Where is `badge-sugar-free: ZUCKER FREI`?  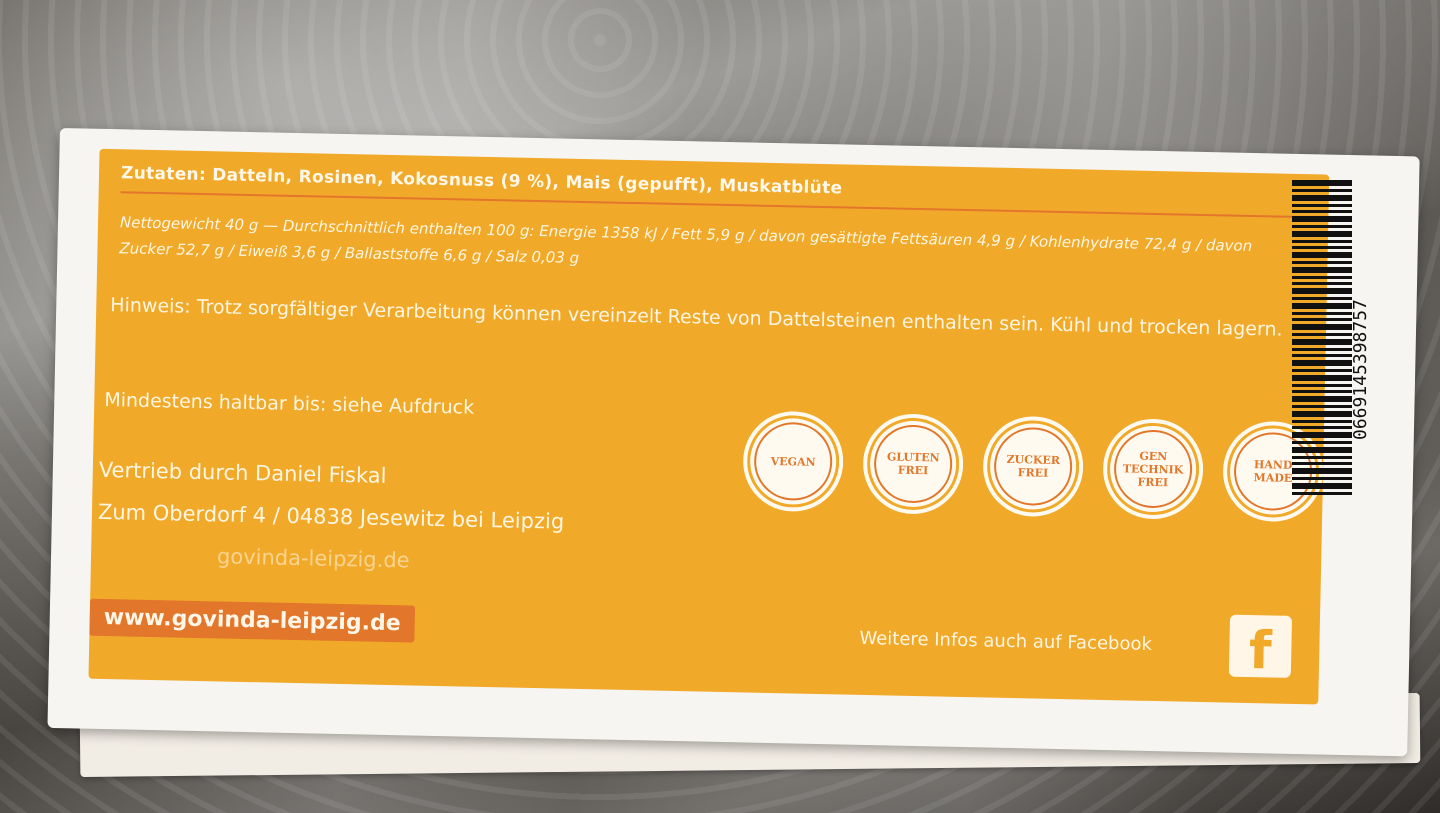
badge-sugar-free: ZUCKER FREI is located at coordinates (1033, 466).